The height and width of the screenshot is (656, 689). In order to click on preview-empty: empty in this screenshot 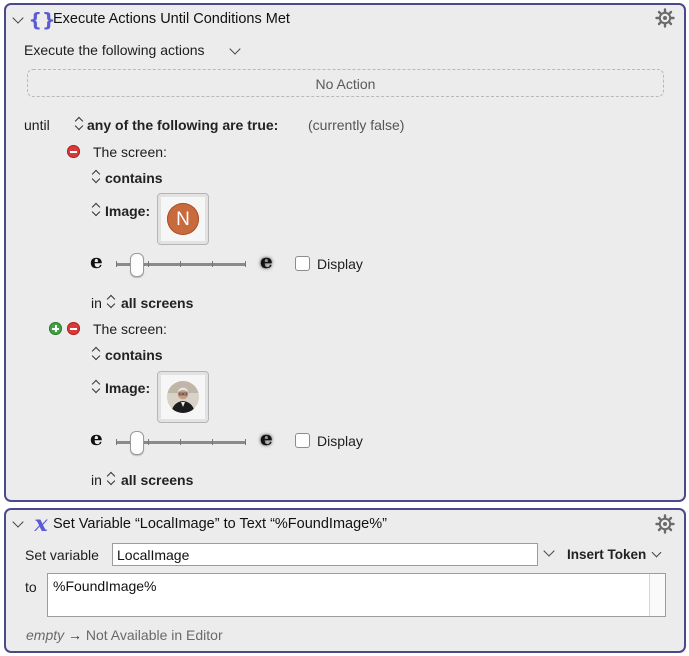, I will do `click(45, 635)`.